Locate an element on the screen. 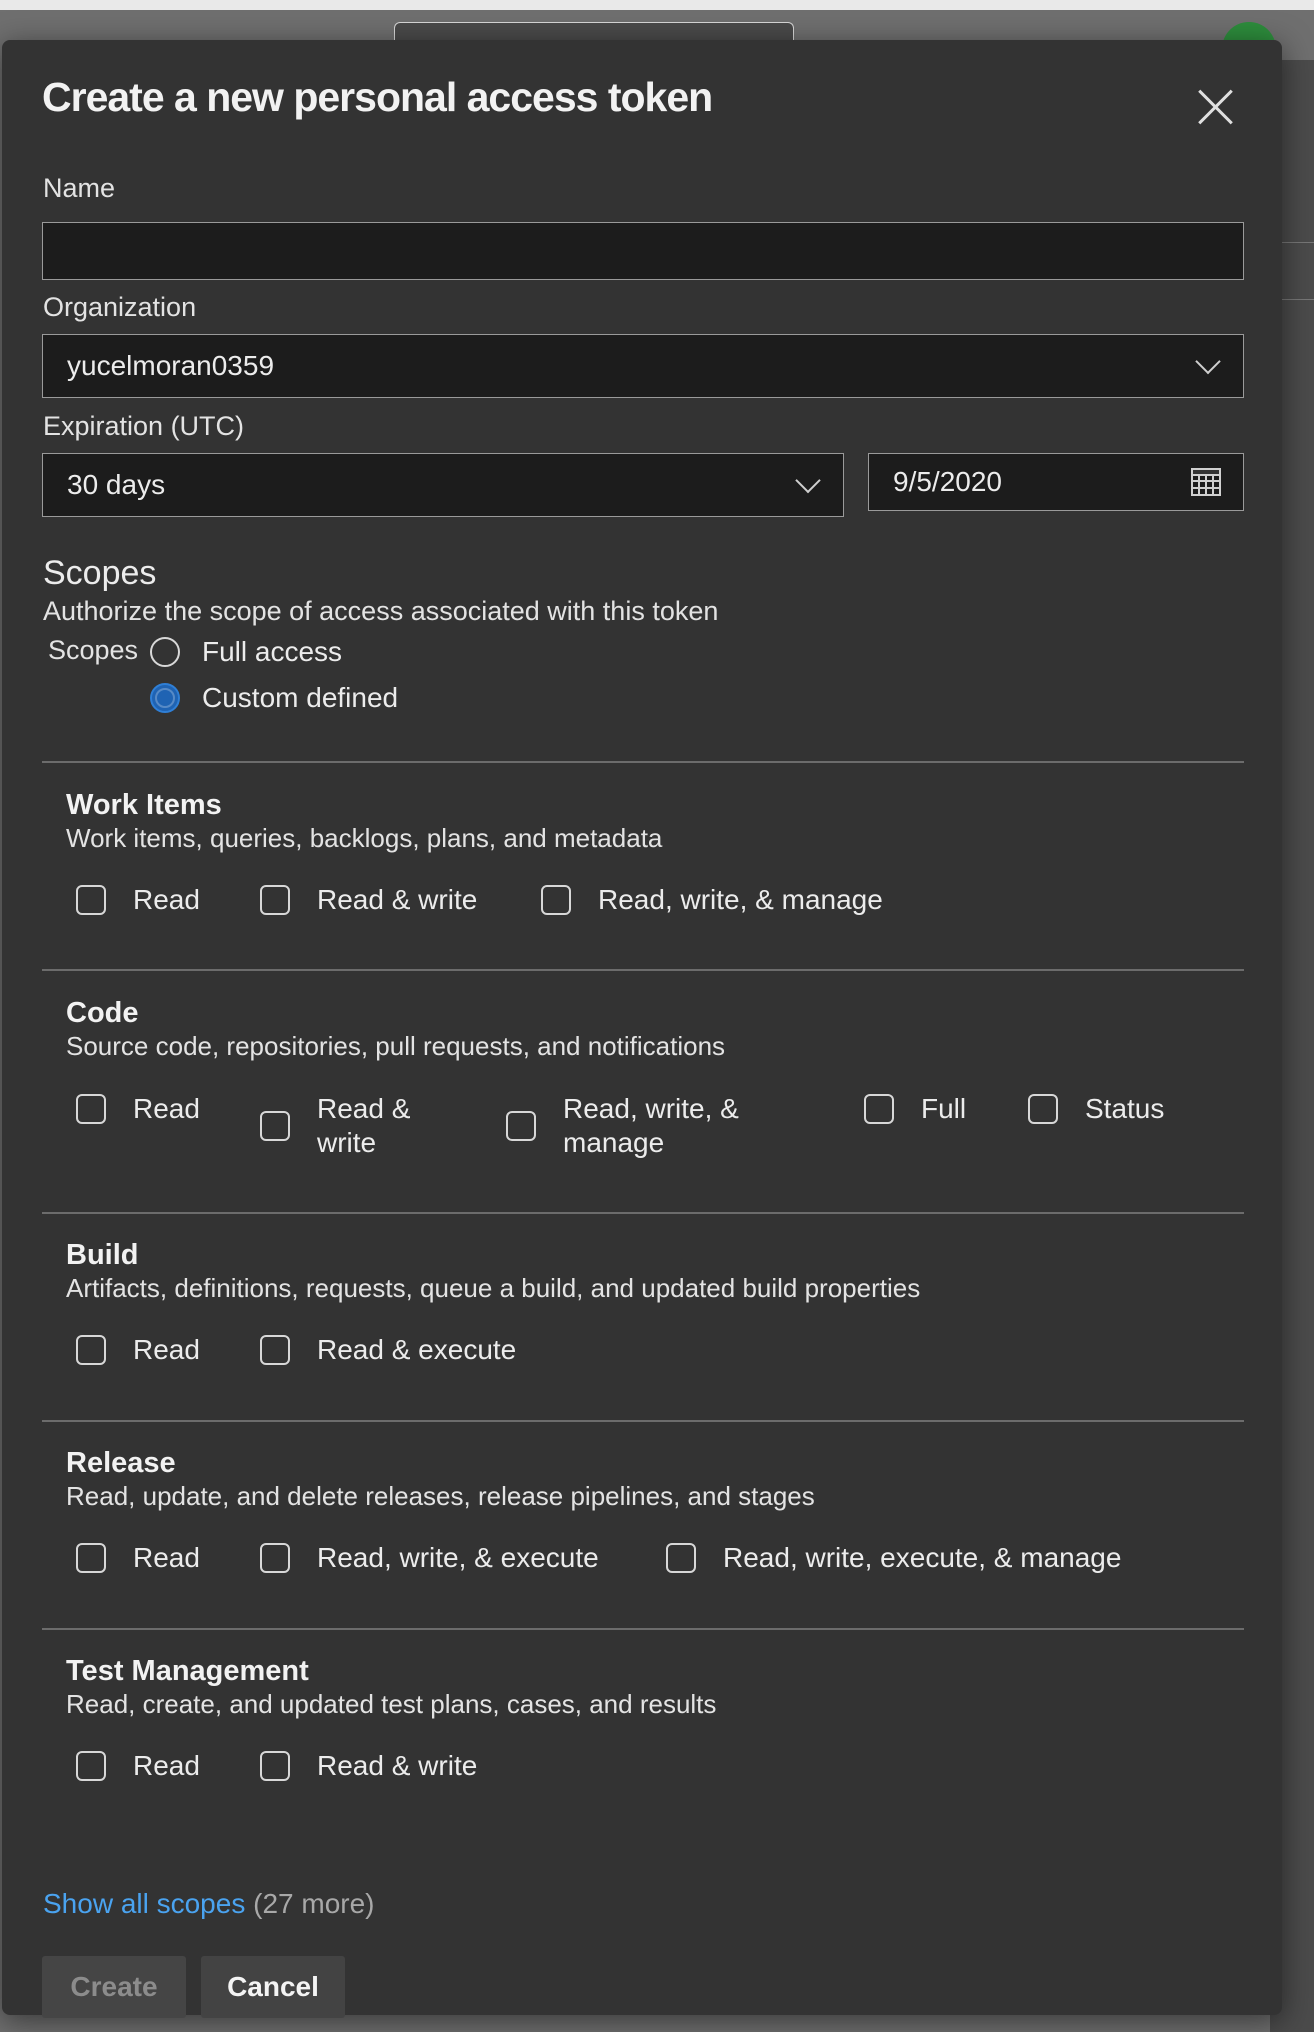  radio-label: Full access is located at coordinates (272, 651).